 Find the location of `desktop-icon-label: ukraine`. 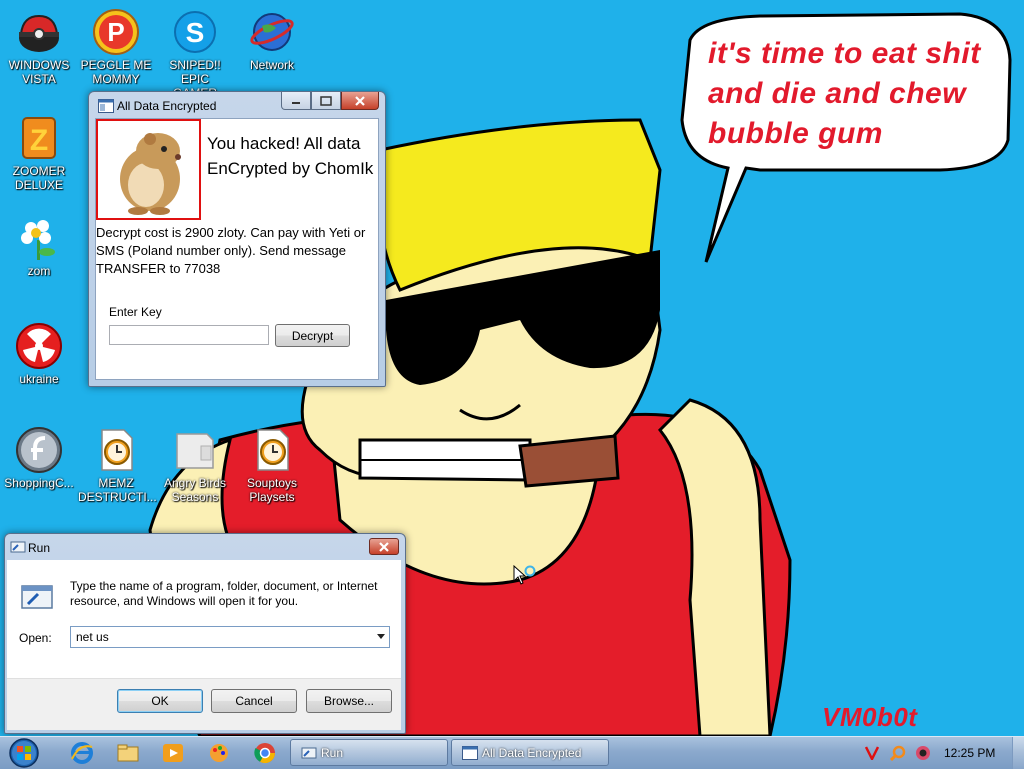

desktop-icon-label: ukraine is located at coordinates (39, 379).